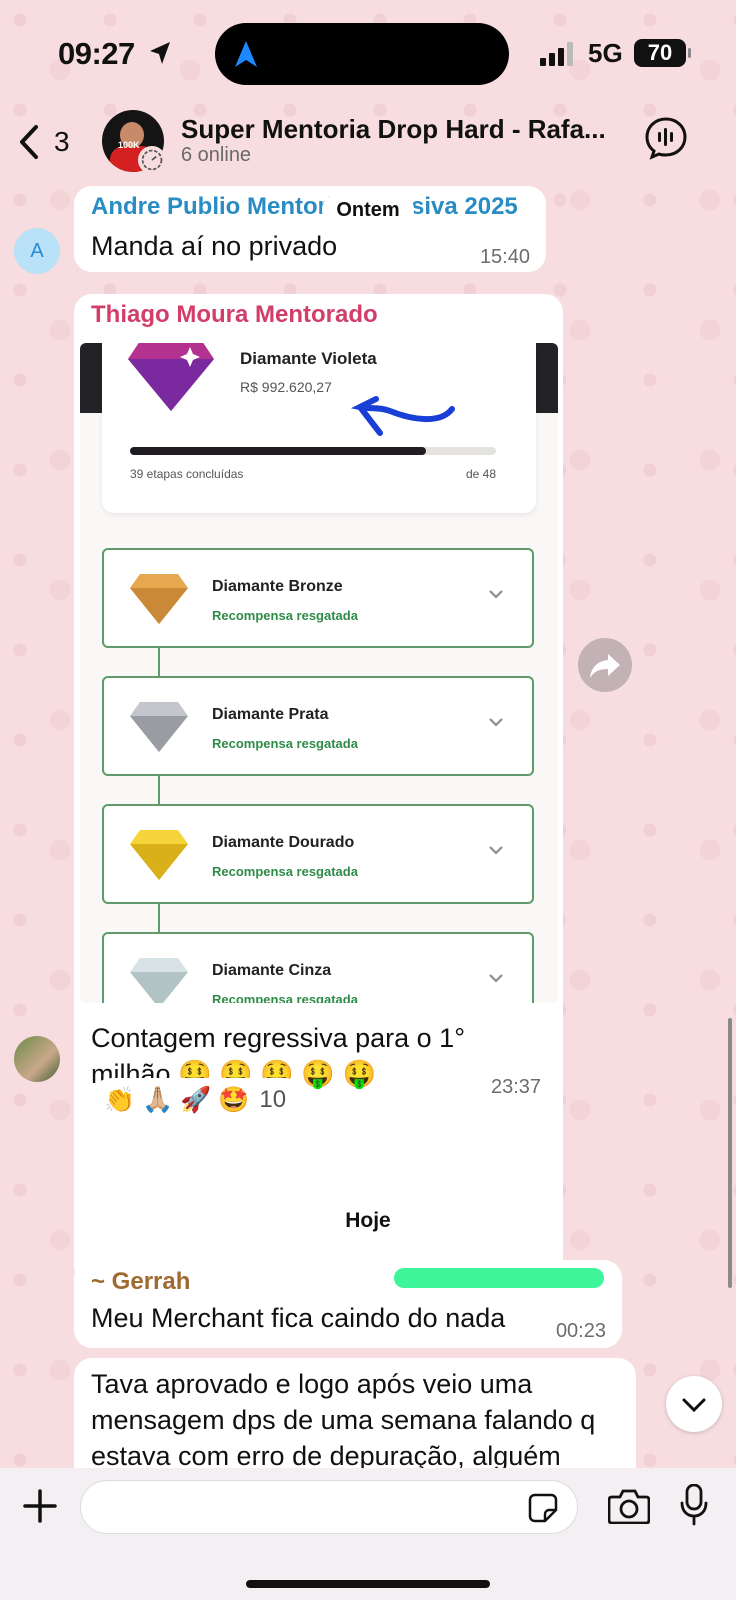  Describe the element at coordinates (543, 1508) in the screenshot. I see `sticker-icon` at that location.